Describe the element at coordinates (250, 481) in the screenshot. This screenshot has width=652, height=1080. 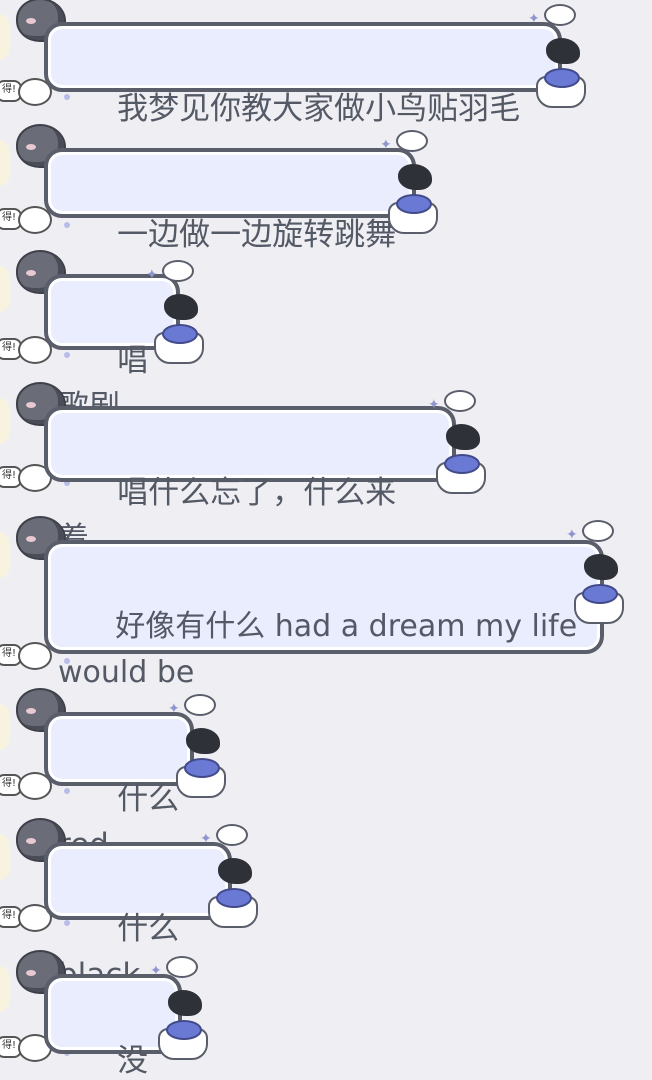
I see `message-bubble: 唱什么忘了，什么来着，` at that location.